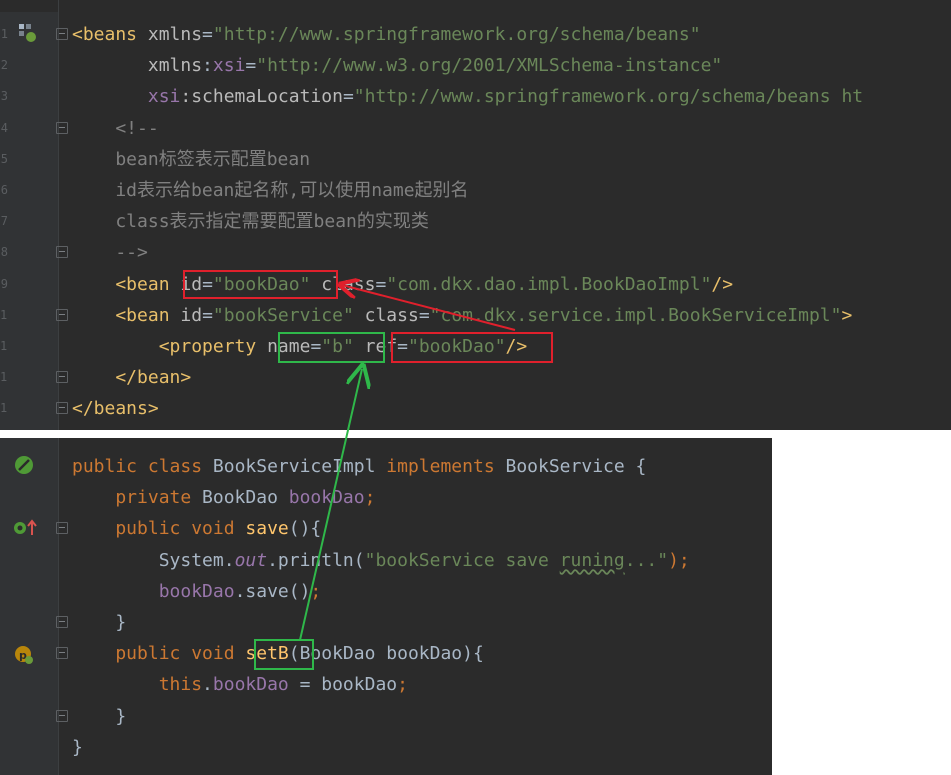  Describe the element at coordinates (343, 685) in the screenshot. I see `code-token: = bookDao` at that location.